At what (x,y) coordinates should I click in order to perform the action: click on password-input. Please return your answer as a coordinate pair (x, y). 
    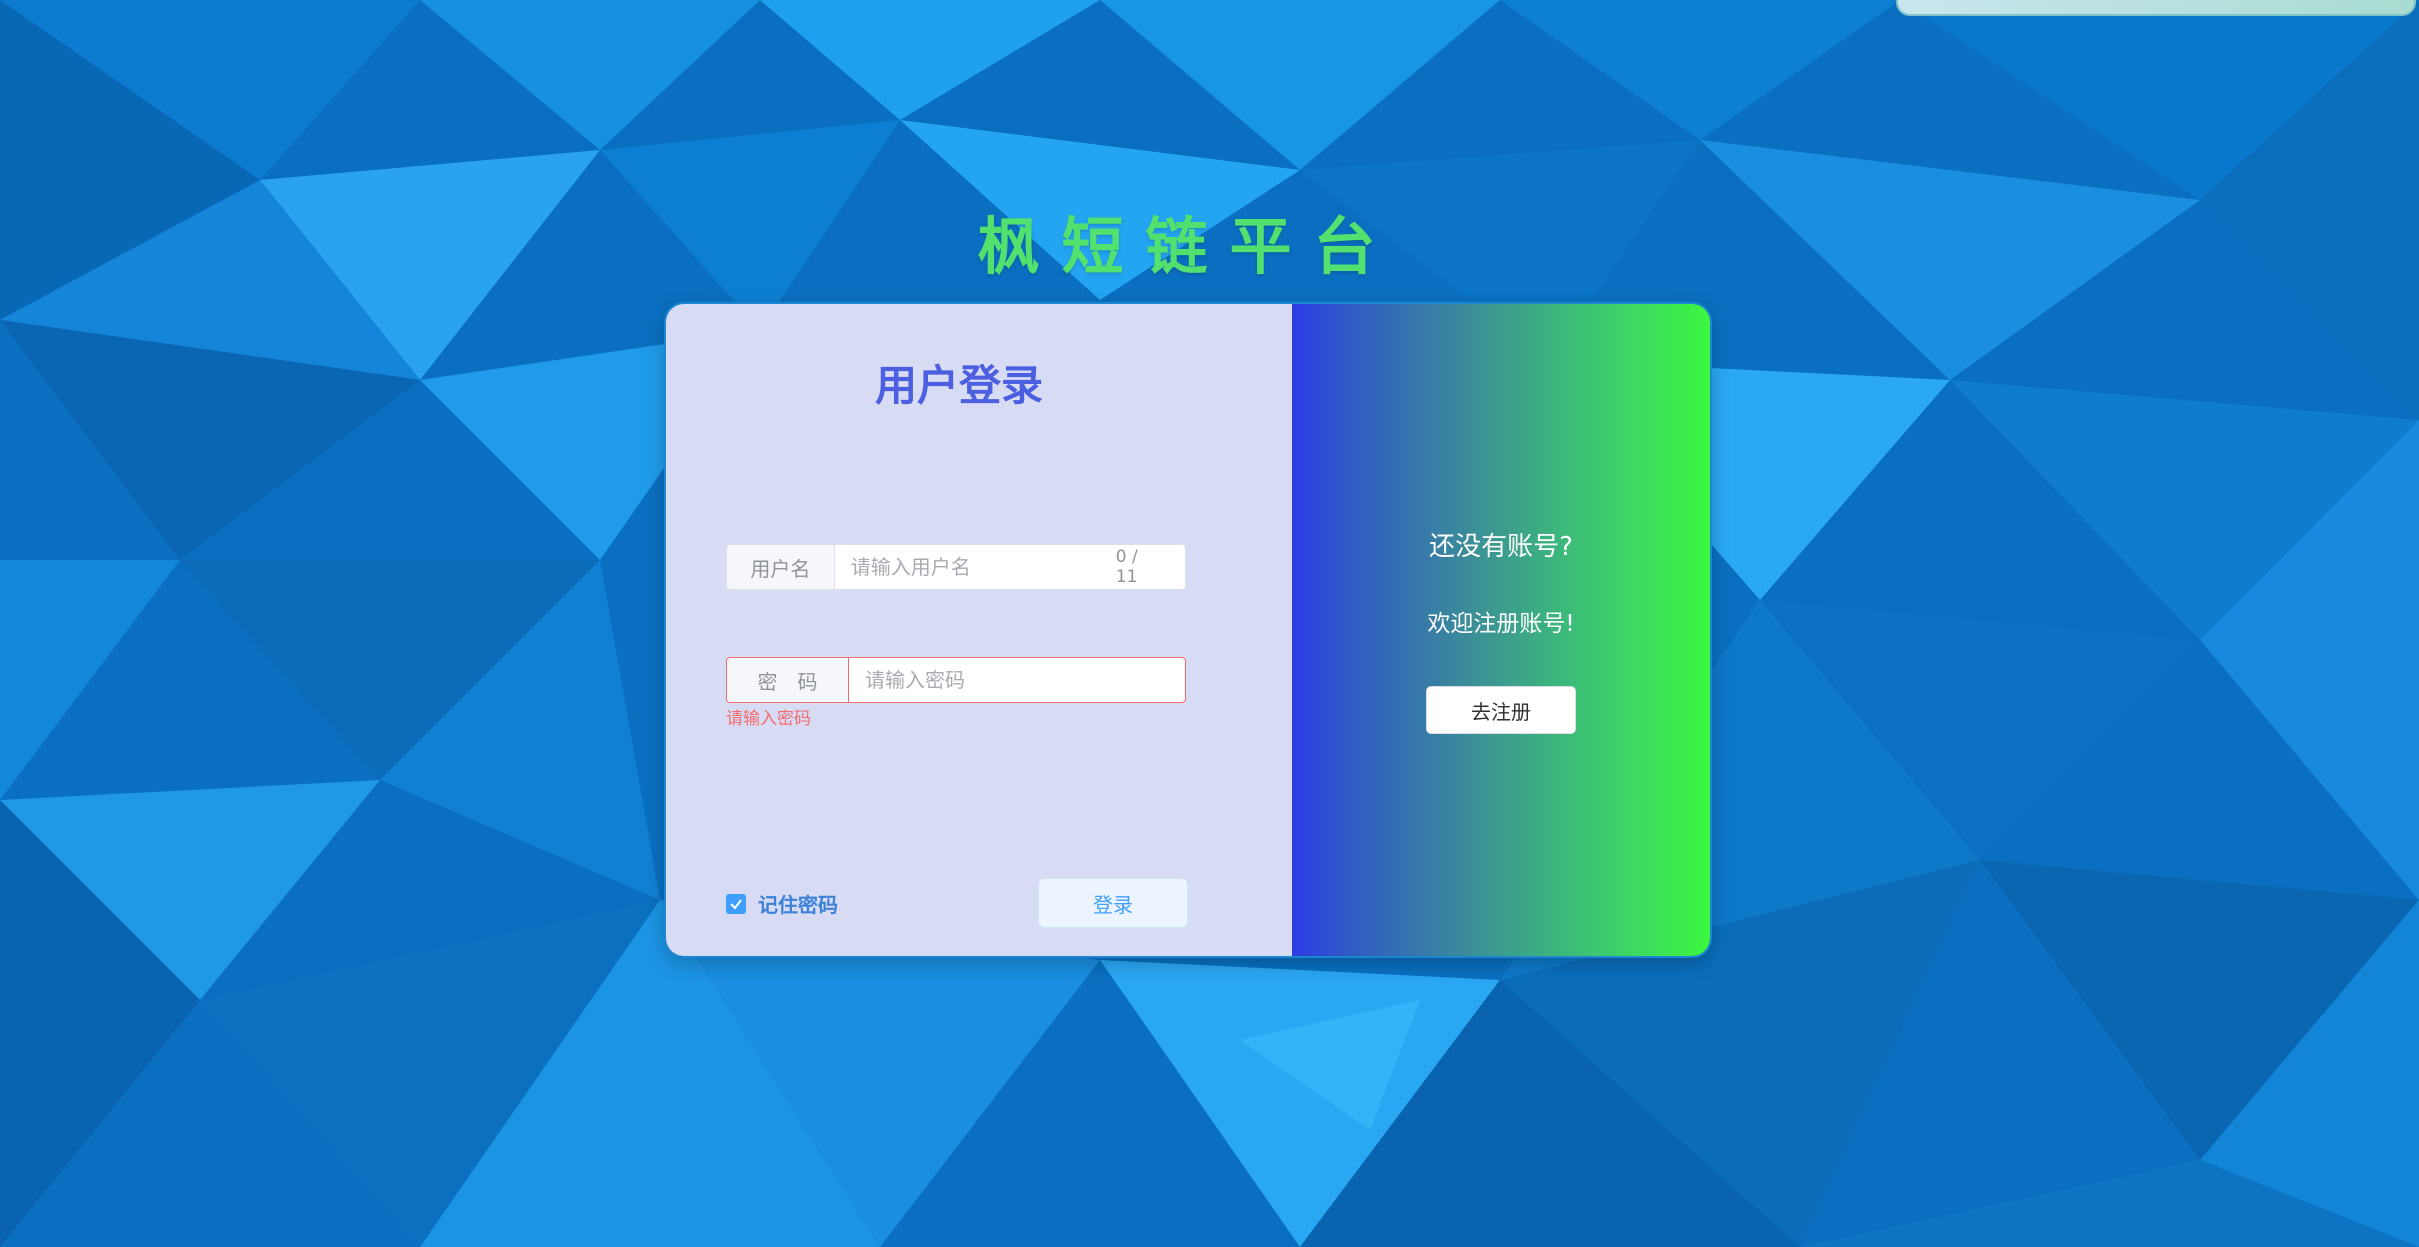
    Looking at the image, I should click on (1017, 680).